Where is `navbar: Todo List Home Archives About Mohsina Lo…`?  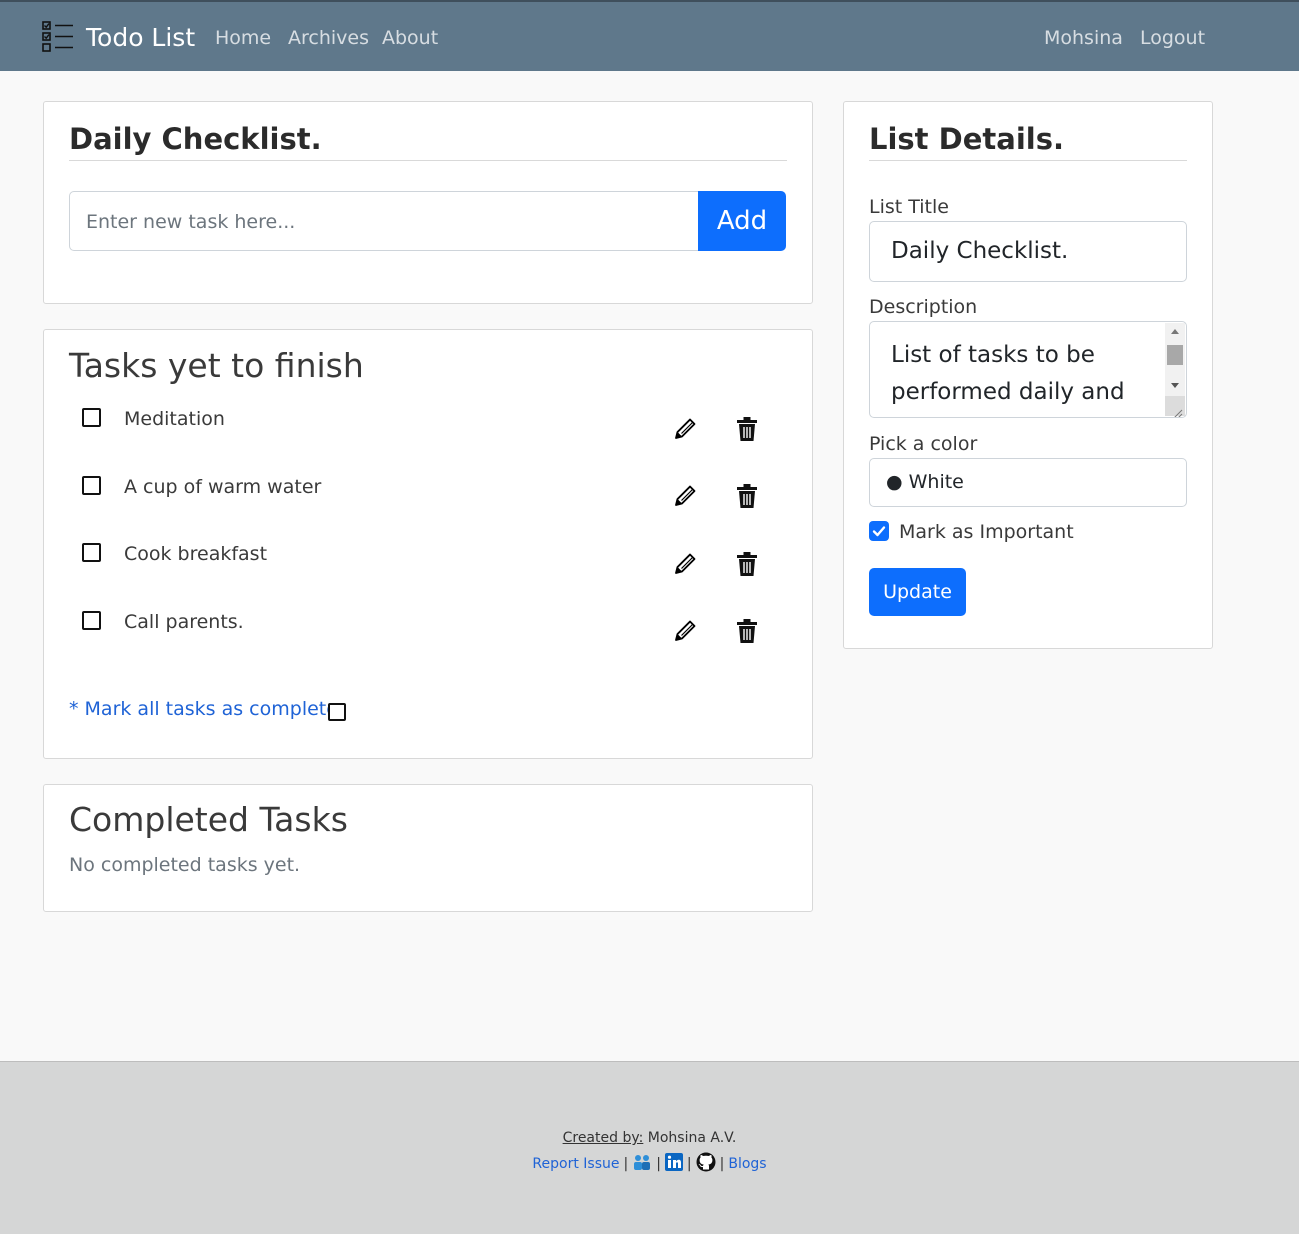
navbar: Todo List Home Archives About Mohsina Lo… is located at coordinates (649, 35).